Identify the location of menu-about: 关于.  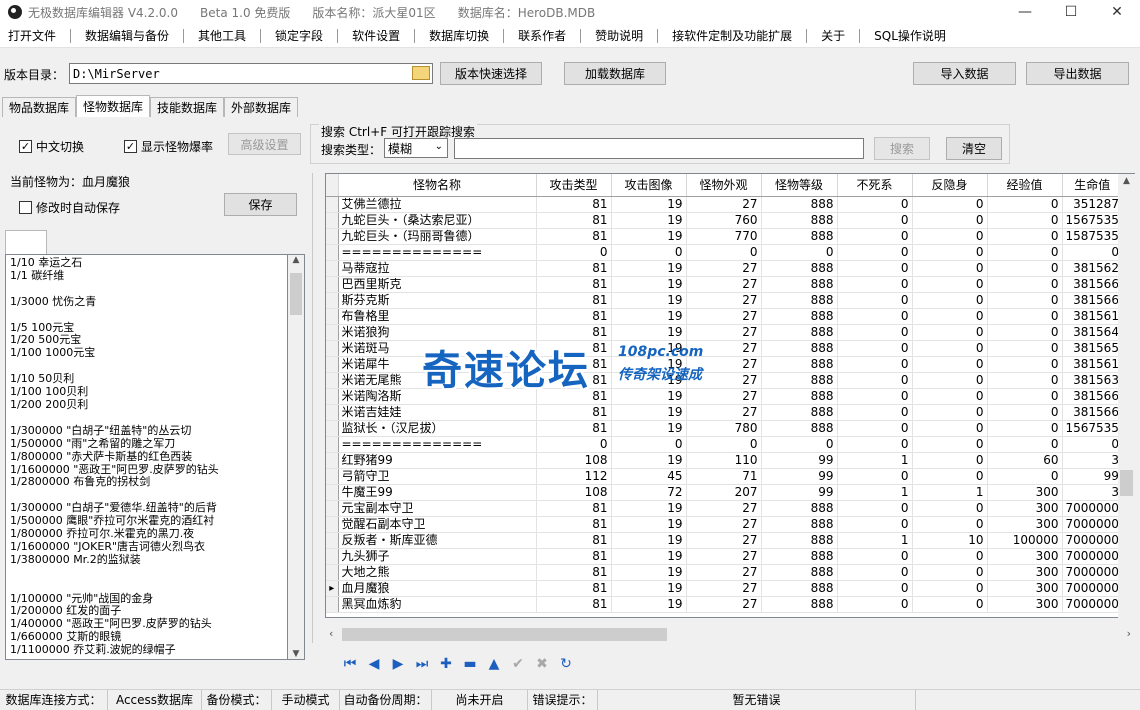
(833, 35).